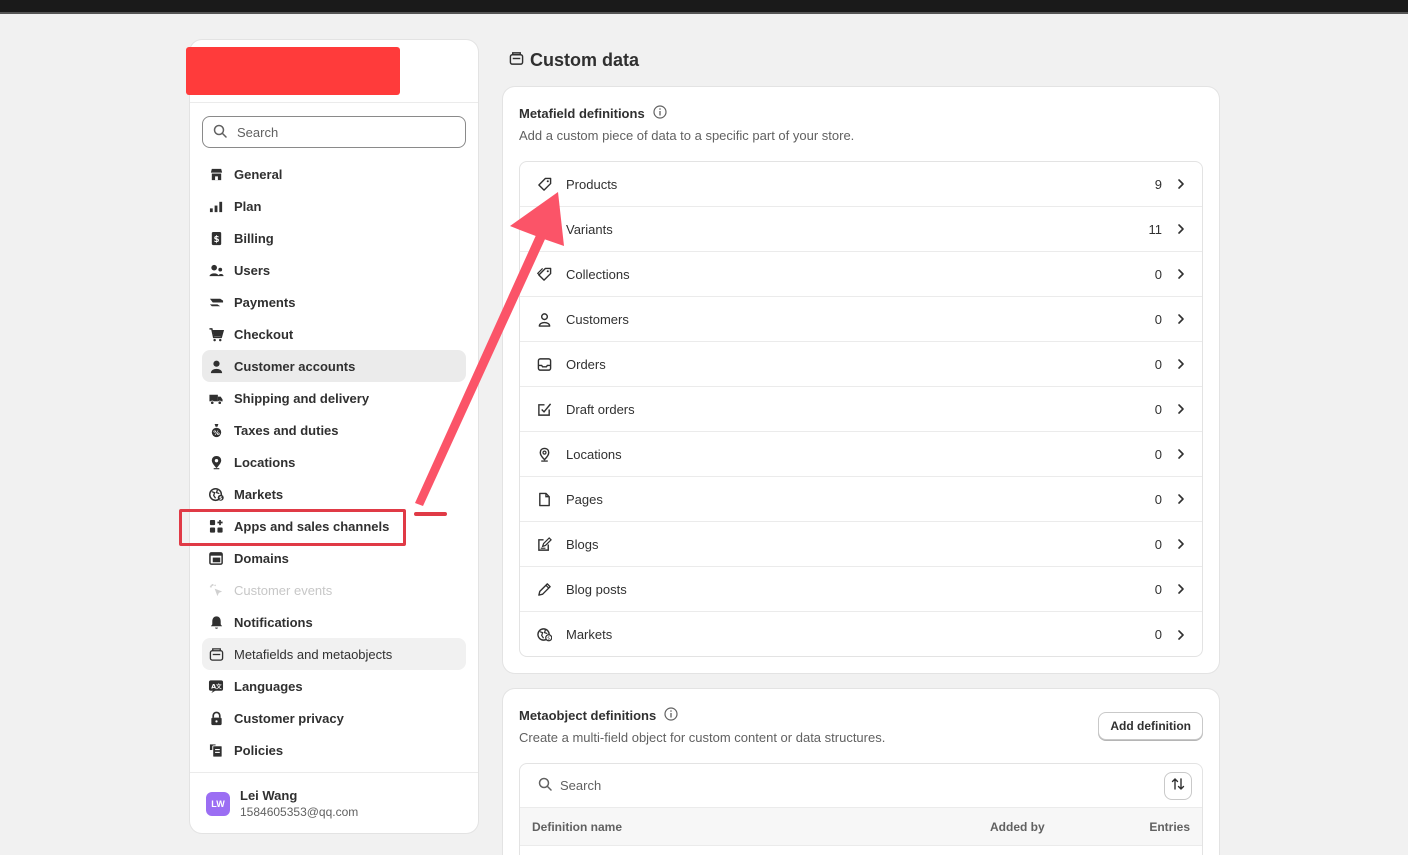 The height and width of the screenshot is (855, 1408). Describe the element at coordinates (216, 174) in the screenshot. I see `store-icon` at that location.